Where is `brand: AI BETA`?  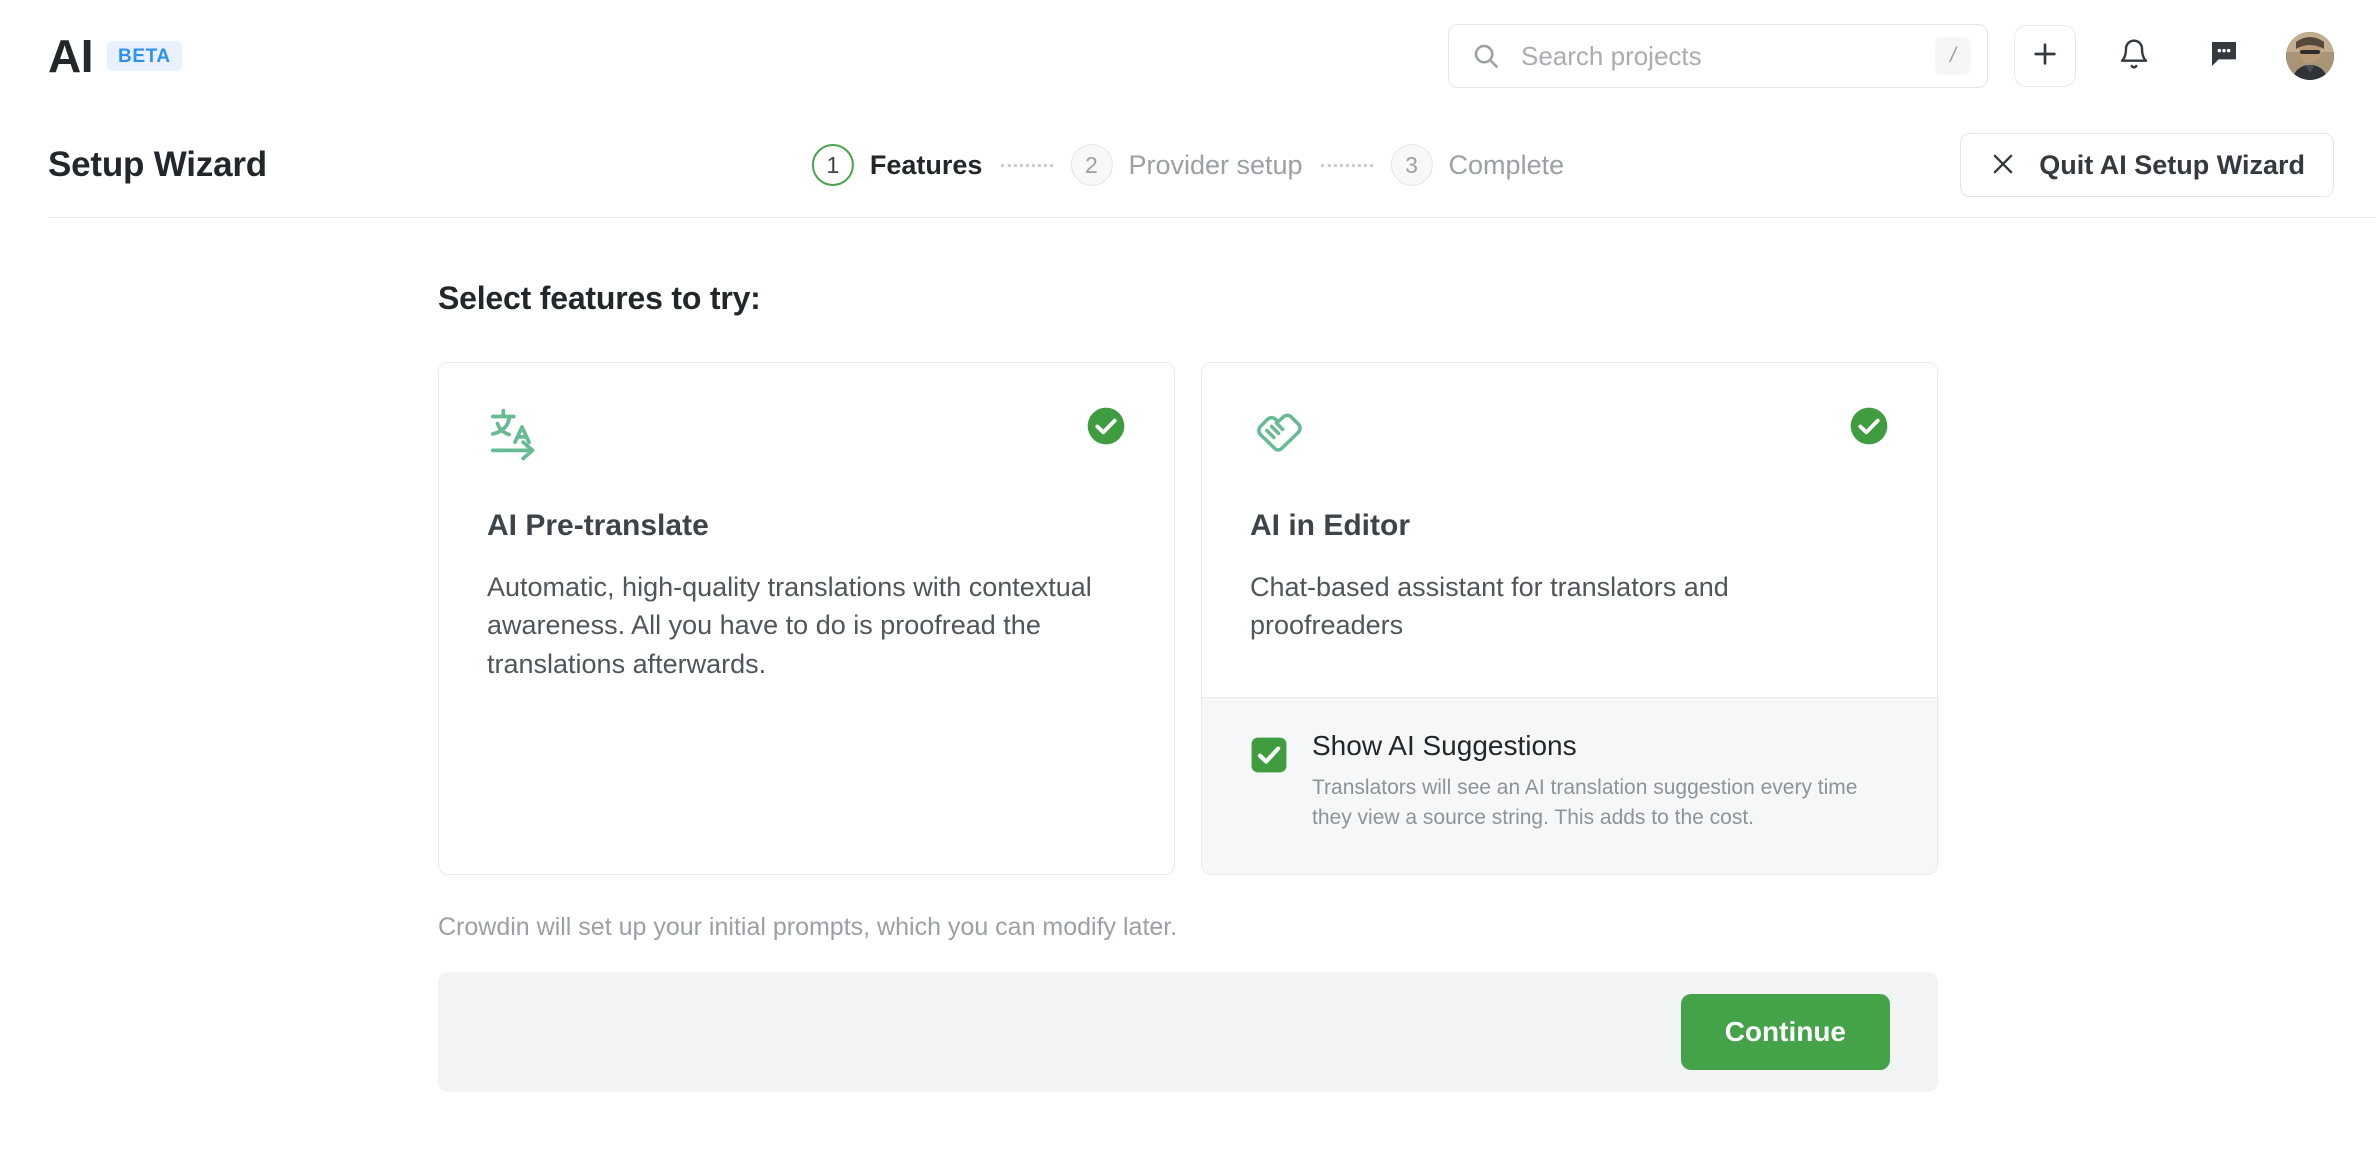
brand: AI BETA is located at coordinates (115, 56).